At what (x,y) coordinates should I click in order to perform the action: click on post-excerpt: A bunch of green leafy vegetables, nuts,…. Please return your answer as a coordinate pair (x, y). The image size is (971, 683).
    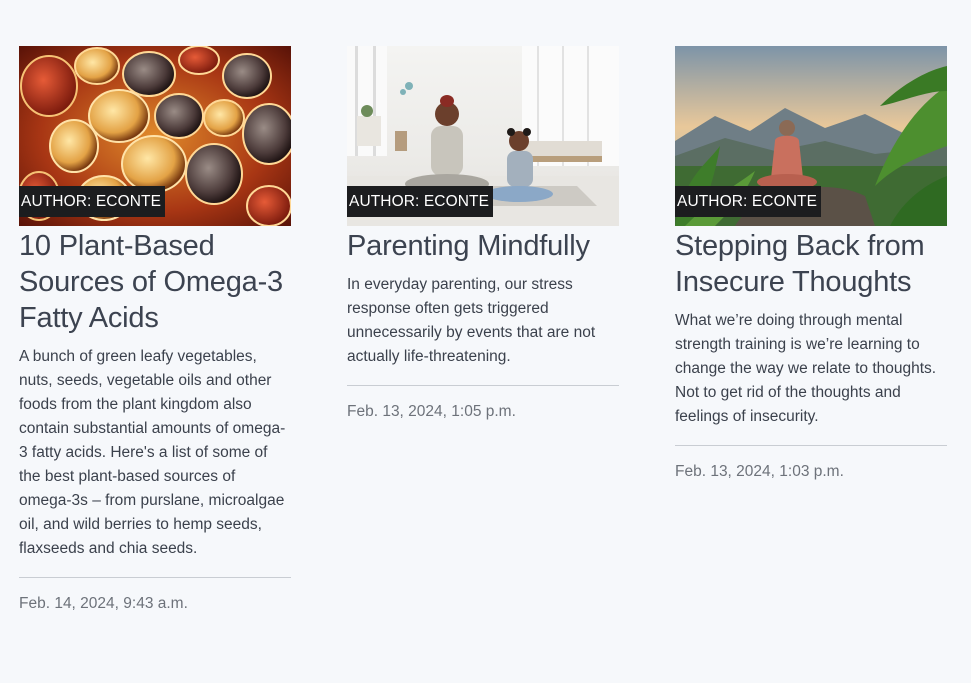
    Looking at the image, I should click on (152, 452).